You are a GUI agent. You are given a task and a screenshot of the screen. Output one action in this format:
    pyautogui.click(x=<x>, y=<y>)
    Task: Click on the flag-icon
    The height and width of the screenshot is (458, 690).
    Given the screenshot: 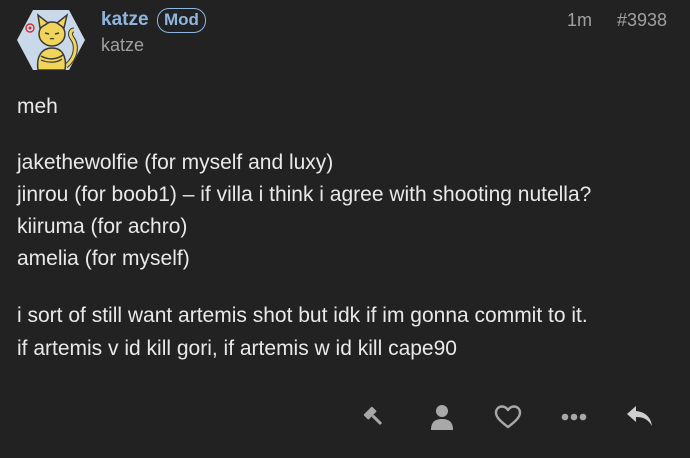 What is the action you would take?
    pyautogui.click(x=372, y=415)
    